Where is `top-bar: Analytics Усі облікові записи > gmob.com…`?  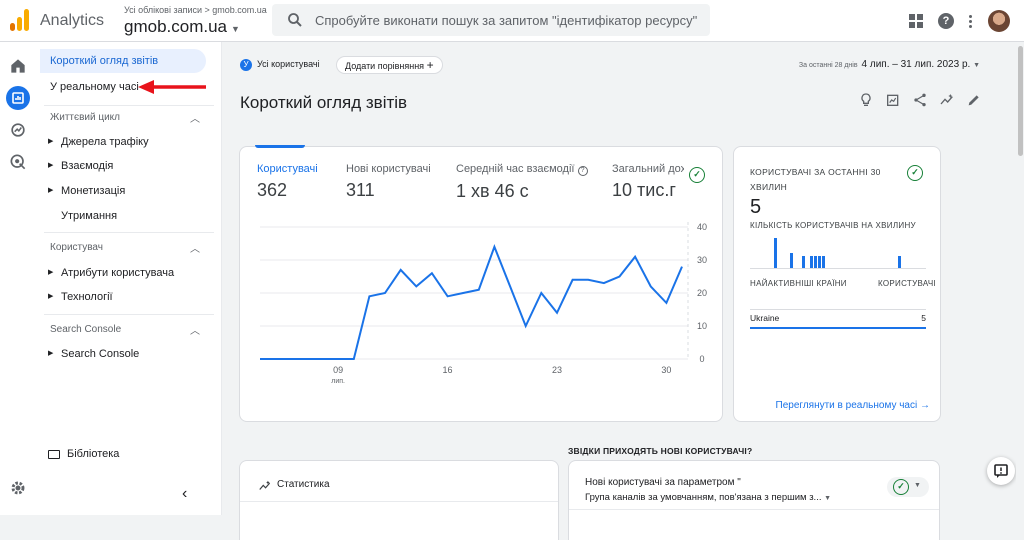
top-bar: Analytics Усі облікові записи > gmob.com… is located at coordinates (512, 21).